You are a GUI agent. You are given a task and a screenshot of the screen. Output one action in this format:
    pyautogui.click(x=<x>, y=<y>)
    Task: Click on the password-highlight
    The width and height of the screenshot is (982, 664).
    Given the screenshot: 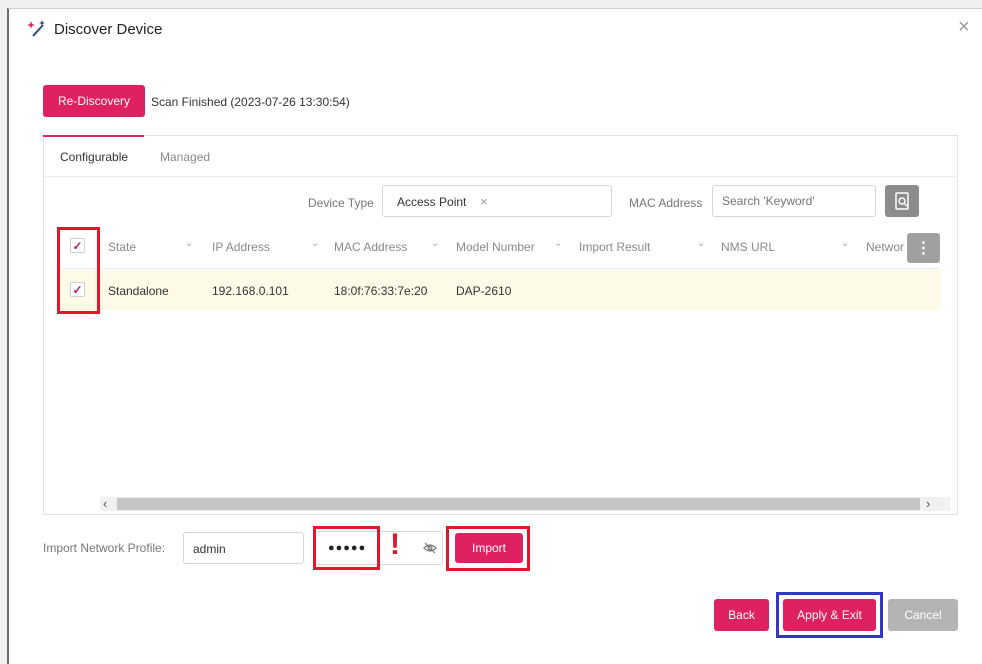 What is the action you would take?
    pyautogui.click(x=346, y=548)
    